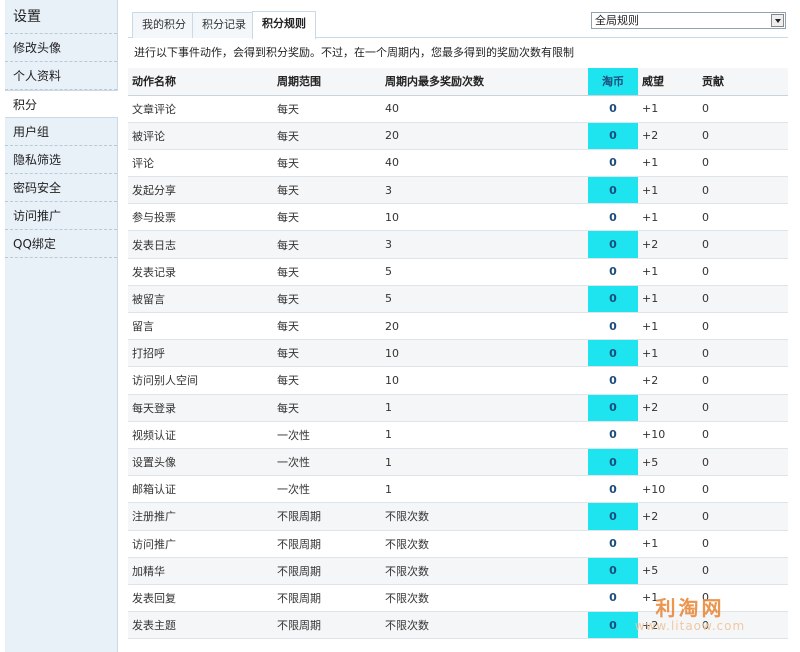 This screenshot has width=800, height=652. Describe the element at coordinates (61, 244) in the screenshot. I see `sidebar-item-qq-binding: QQ绑定` at that location.